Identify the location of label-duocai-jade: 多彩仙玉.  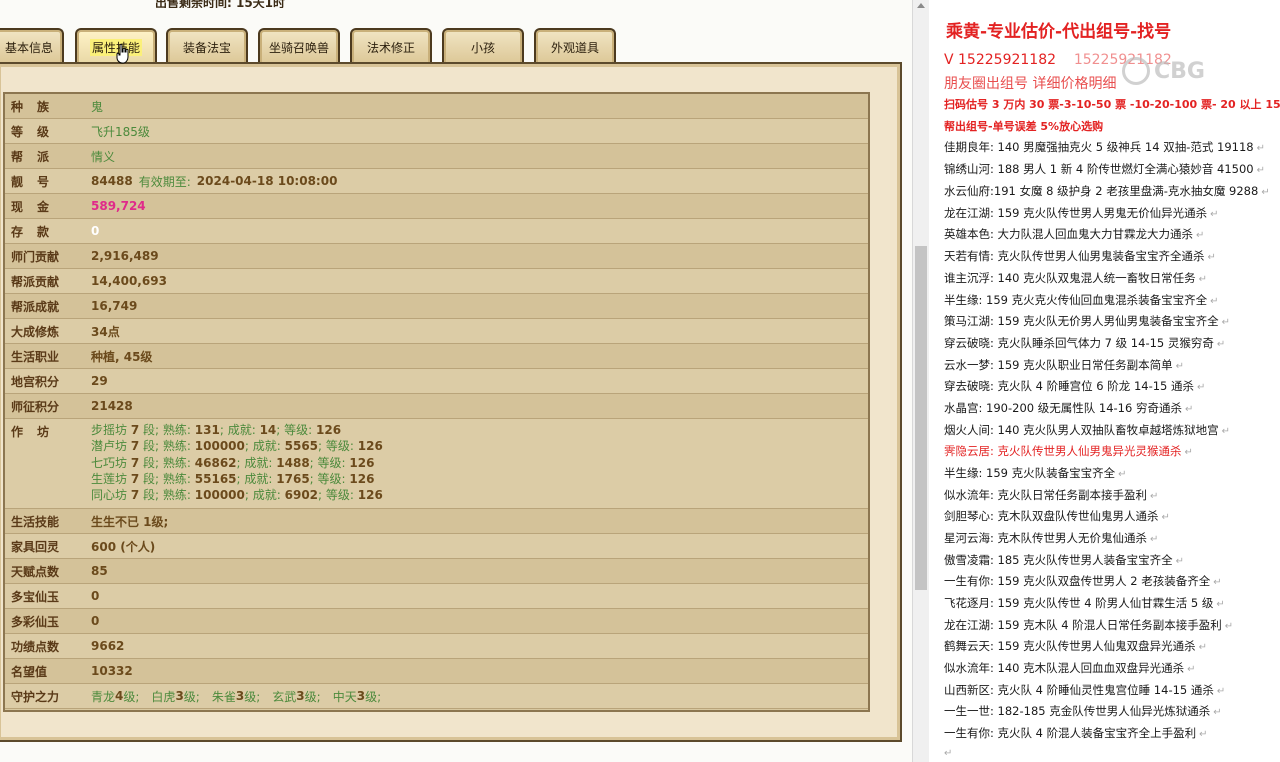
(35, 621).